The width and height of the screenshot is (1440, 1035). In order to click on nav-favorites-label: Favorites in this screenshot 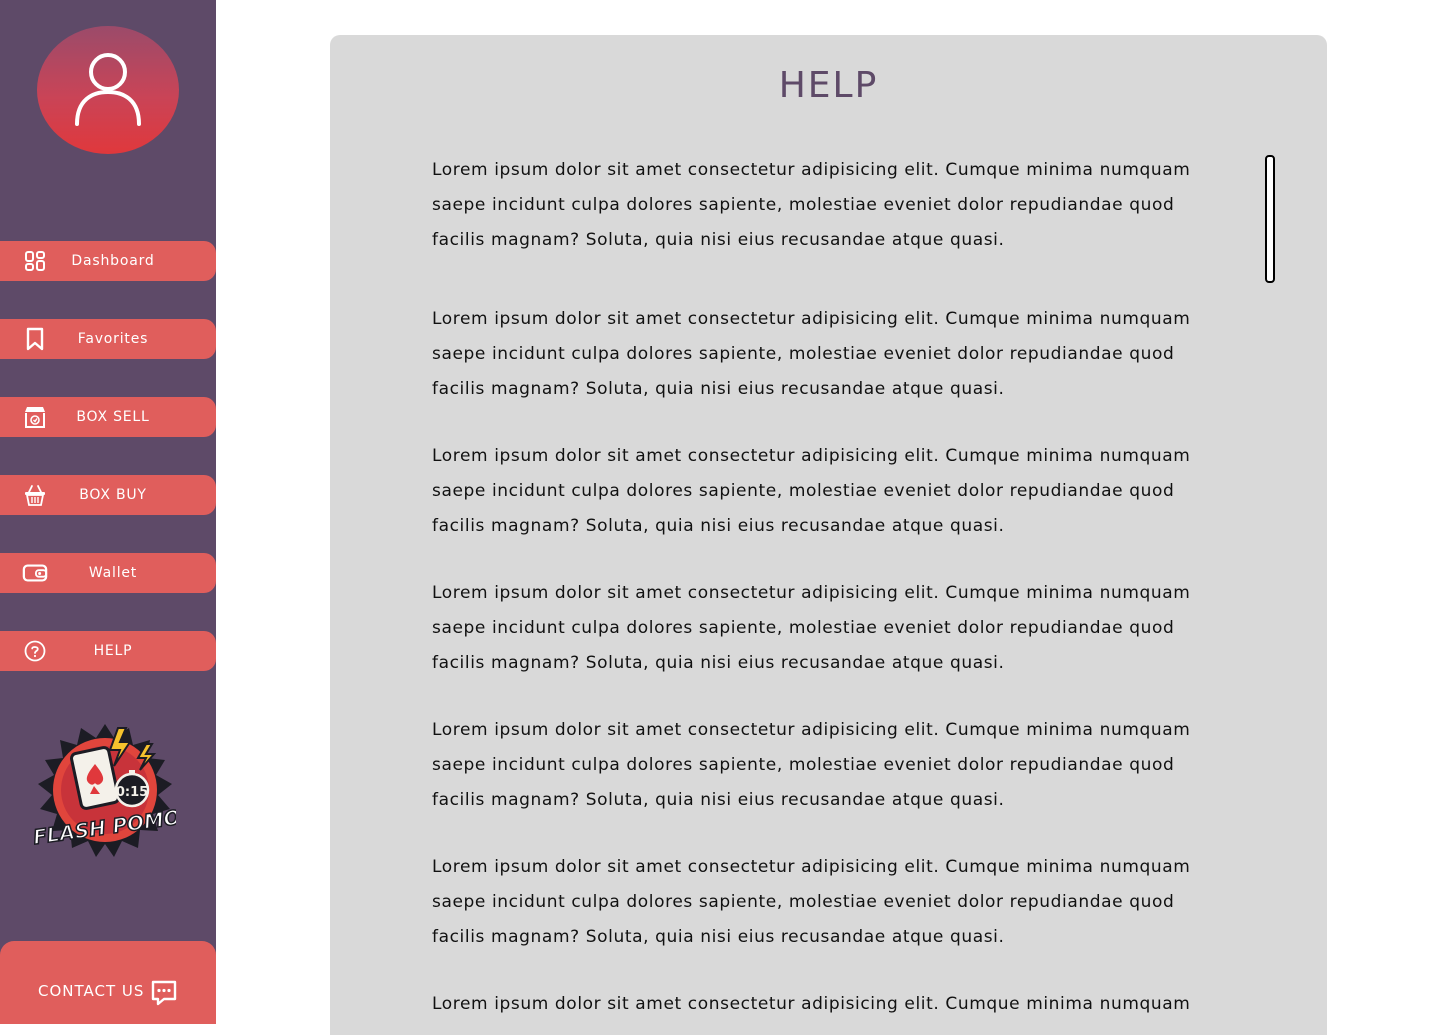, I will do `click(113, 339)`.